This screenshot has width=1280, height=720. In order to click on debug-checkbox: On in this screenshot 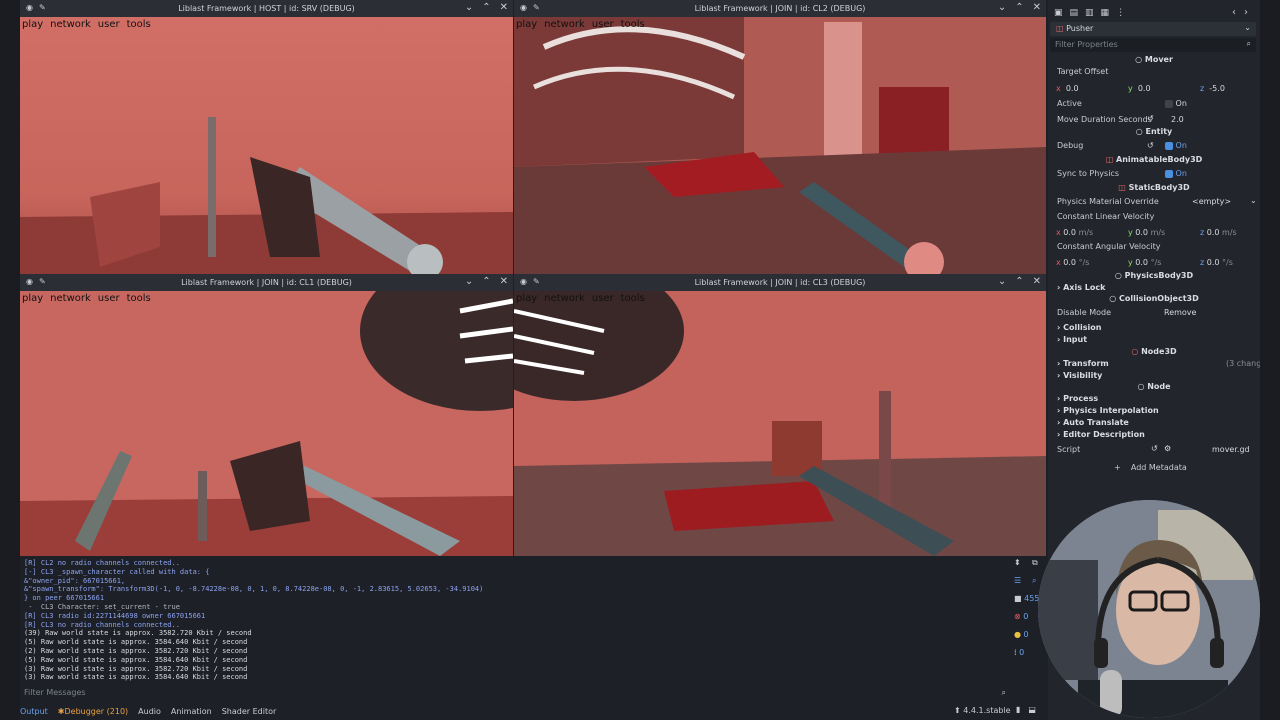, I will do `click(1176, 145)`.